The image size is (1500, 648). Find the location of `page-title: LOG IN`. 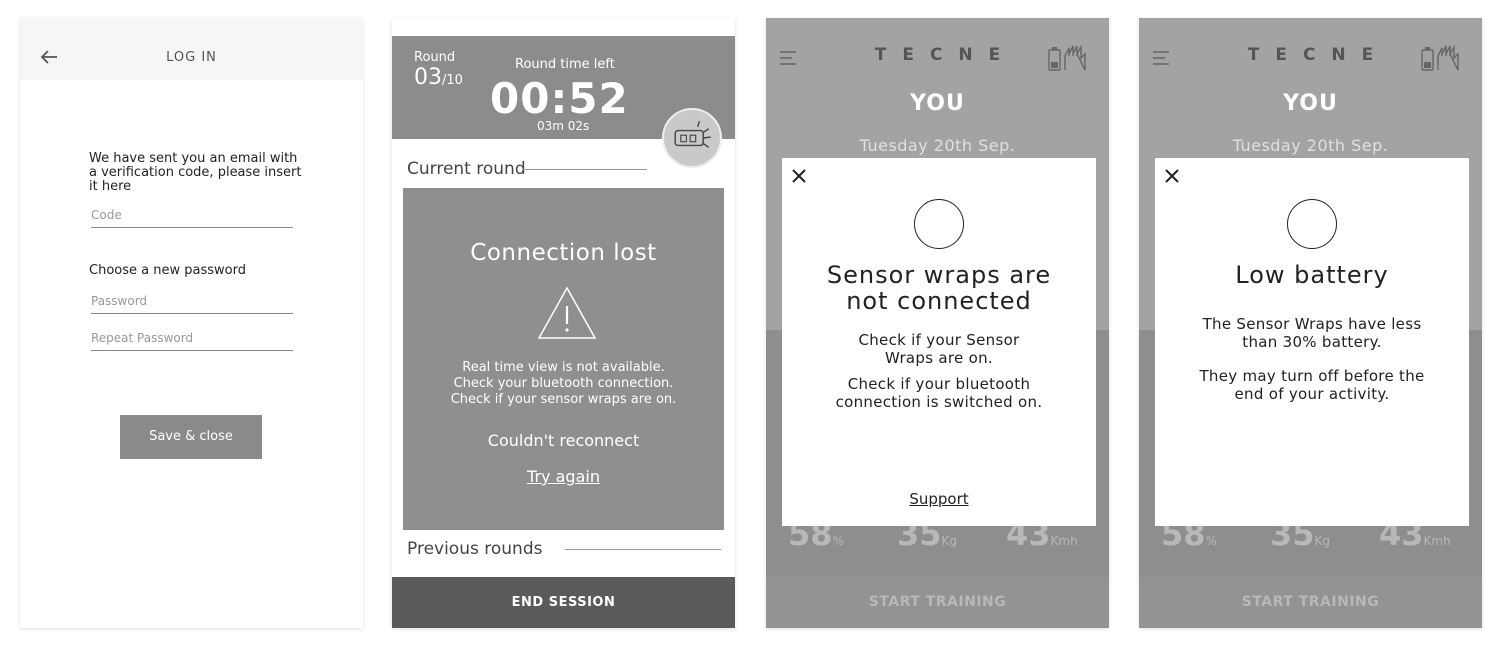

page-title: LOG IN is located at coordinates (191, 57).